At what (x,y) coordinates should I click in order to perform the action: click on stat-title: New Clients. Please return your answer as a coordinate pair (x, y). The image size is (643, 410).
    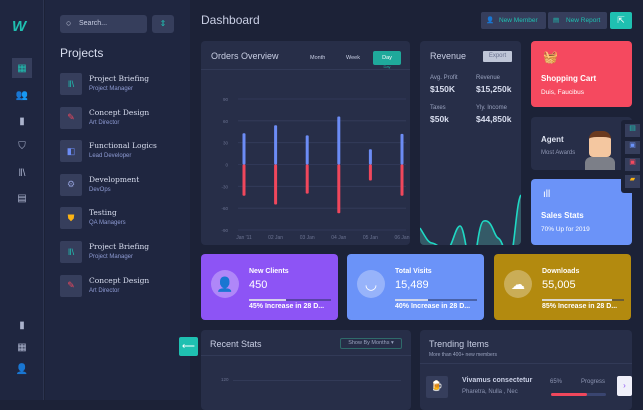
    Looking at the image, I should click on (269, 271).